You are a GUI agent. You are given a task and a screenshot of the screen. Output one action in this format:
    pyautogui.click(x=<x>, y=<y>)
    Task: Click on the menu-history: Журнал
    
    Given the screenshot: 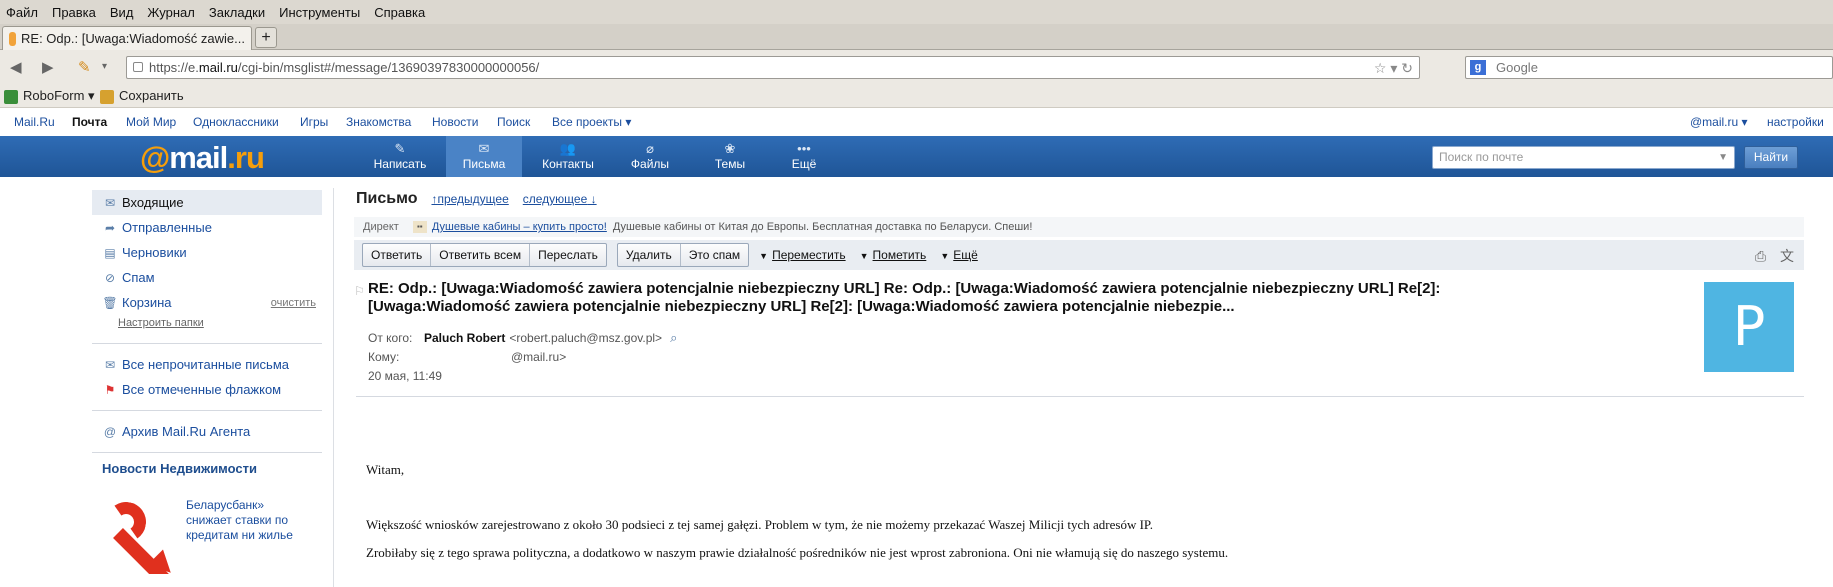 What is the action you would take?
    pyautogui.click(x=170, y=12)
    